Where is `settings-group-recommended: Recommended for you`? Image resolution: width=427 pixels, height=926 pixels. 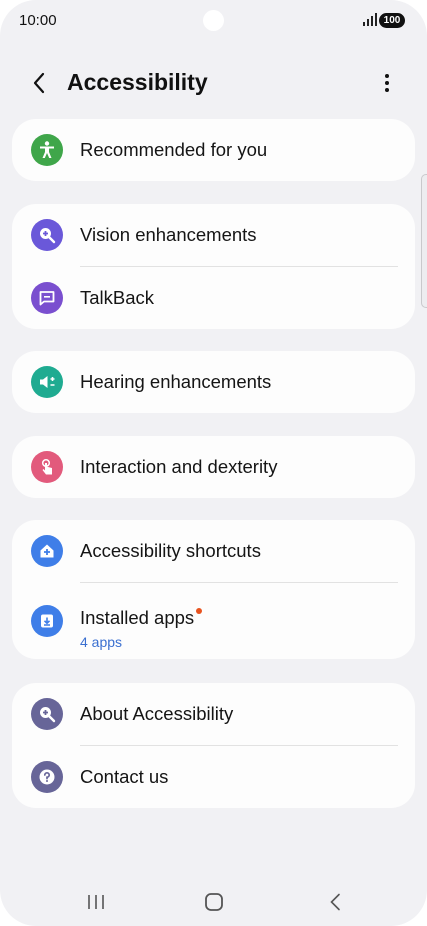 settings-group-recommended: Recommended for you is located at coordinates (213, 150).